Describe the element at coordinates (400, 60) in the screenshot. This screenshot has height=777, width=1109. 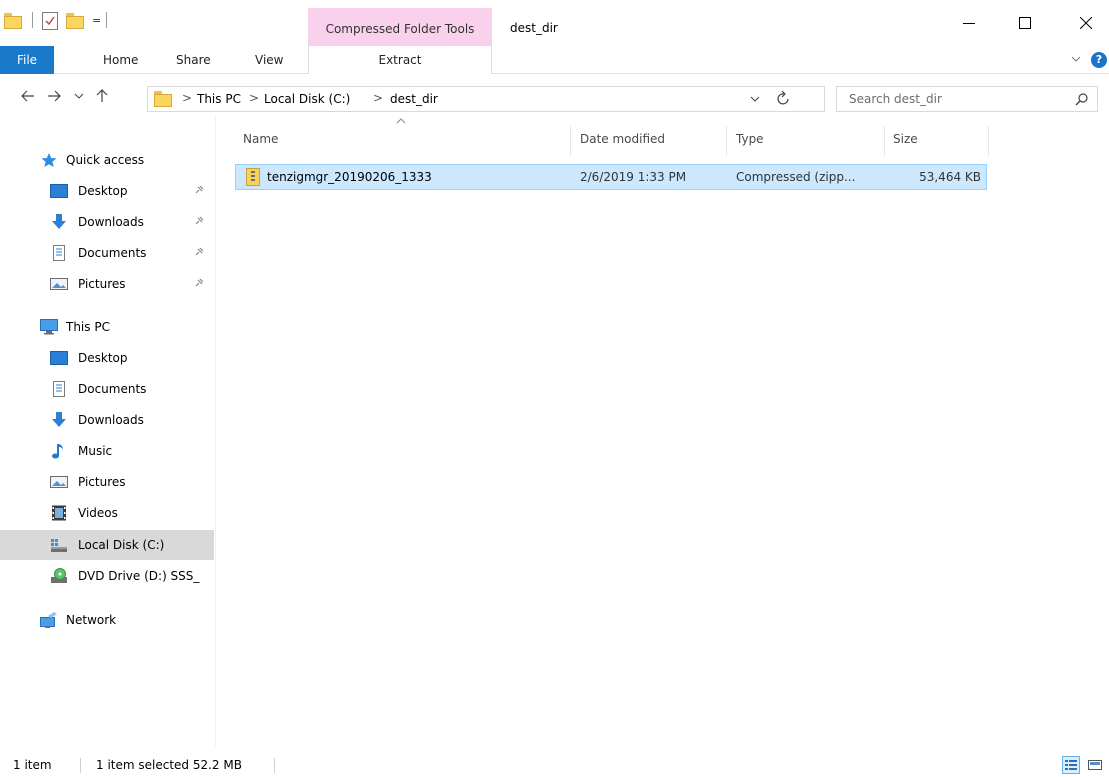
I see `tab-extract: Extract` at that location.